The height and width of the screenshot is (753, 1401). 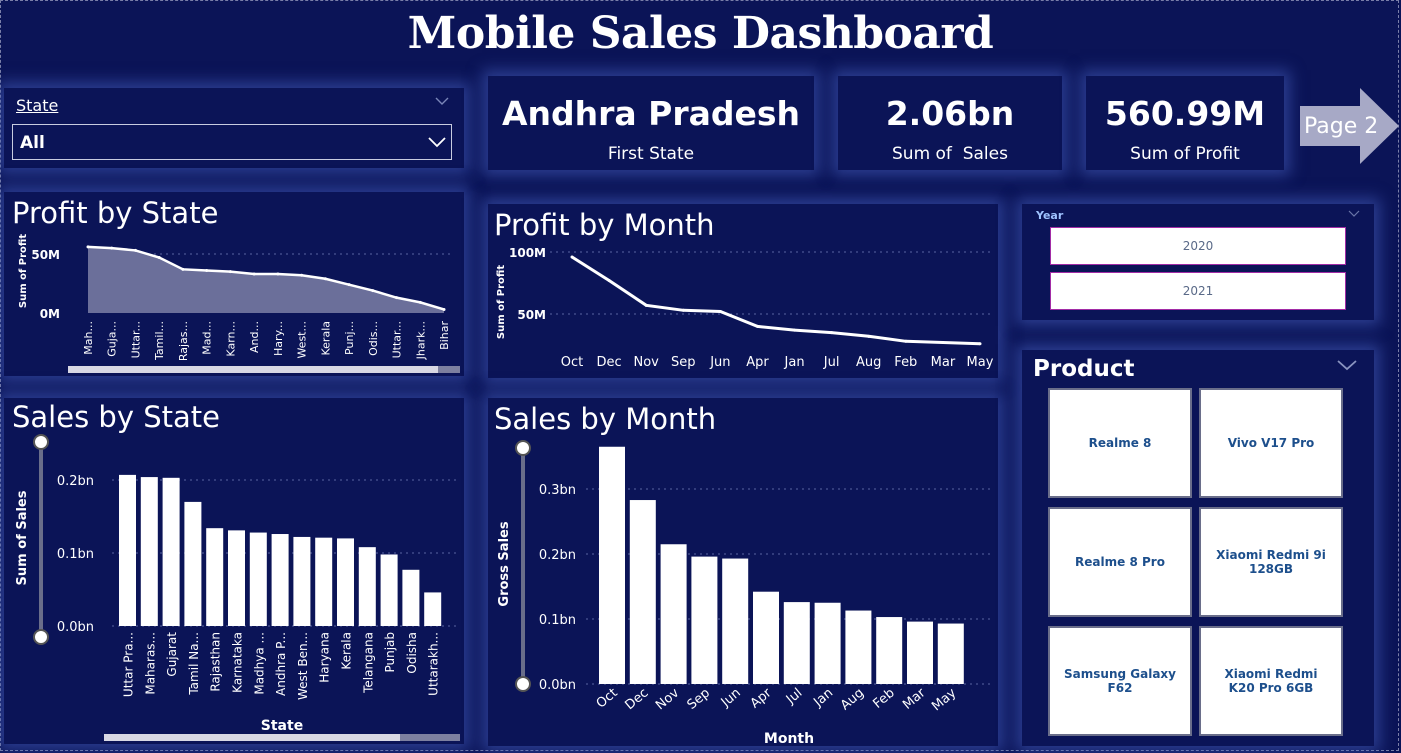 What do you see at coordinates (1350, 126) in the screenshot?
I see `page-2-button: Page 2` at bounding box center [1350, 126].